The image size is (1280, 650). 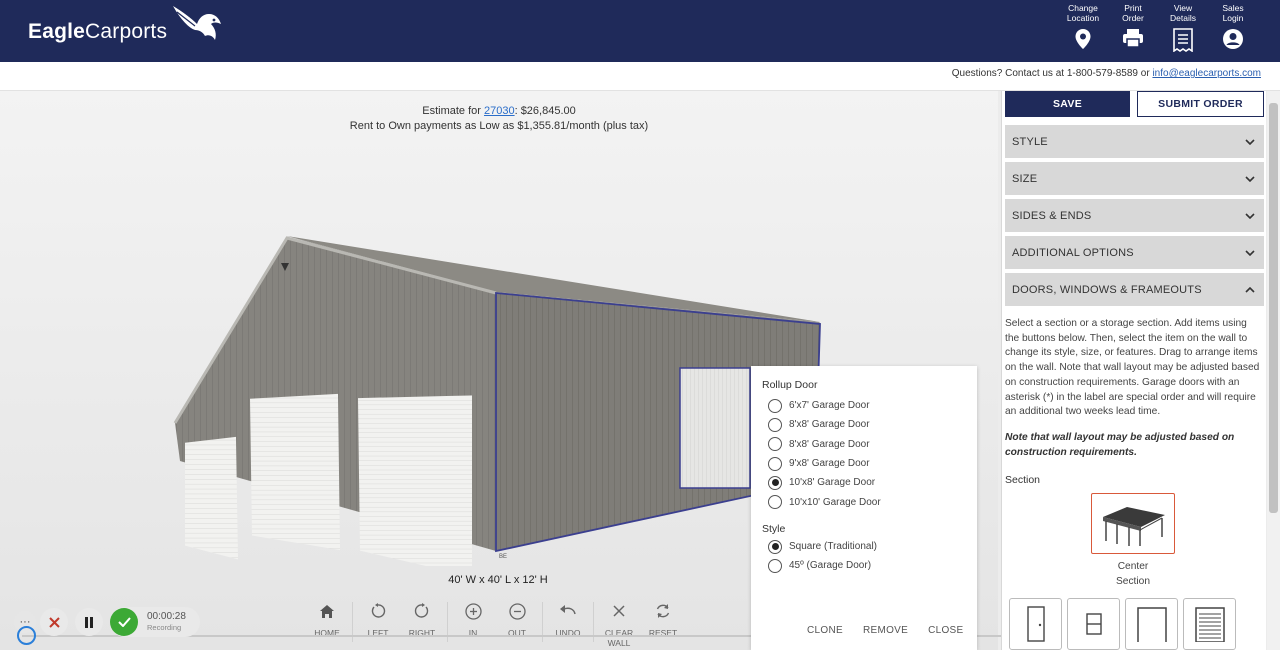 What do you see at coordinates (1083, 27) in the screenshot?
I see `change-location-button: Change Location` at bounding box center [1083, 27].